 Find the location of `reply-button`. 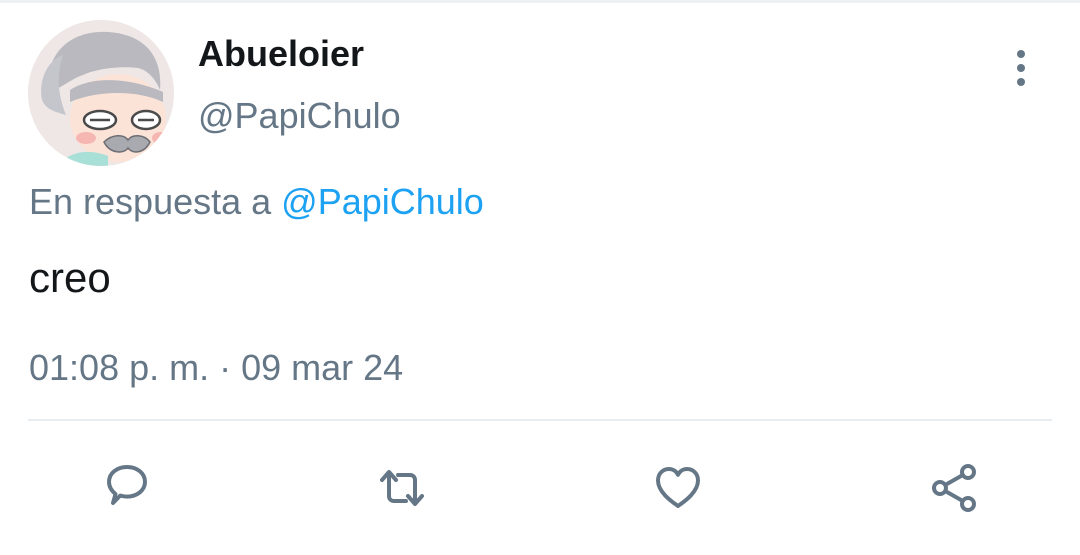

reply-button is located at coordinates (127, 488).